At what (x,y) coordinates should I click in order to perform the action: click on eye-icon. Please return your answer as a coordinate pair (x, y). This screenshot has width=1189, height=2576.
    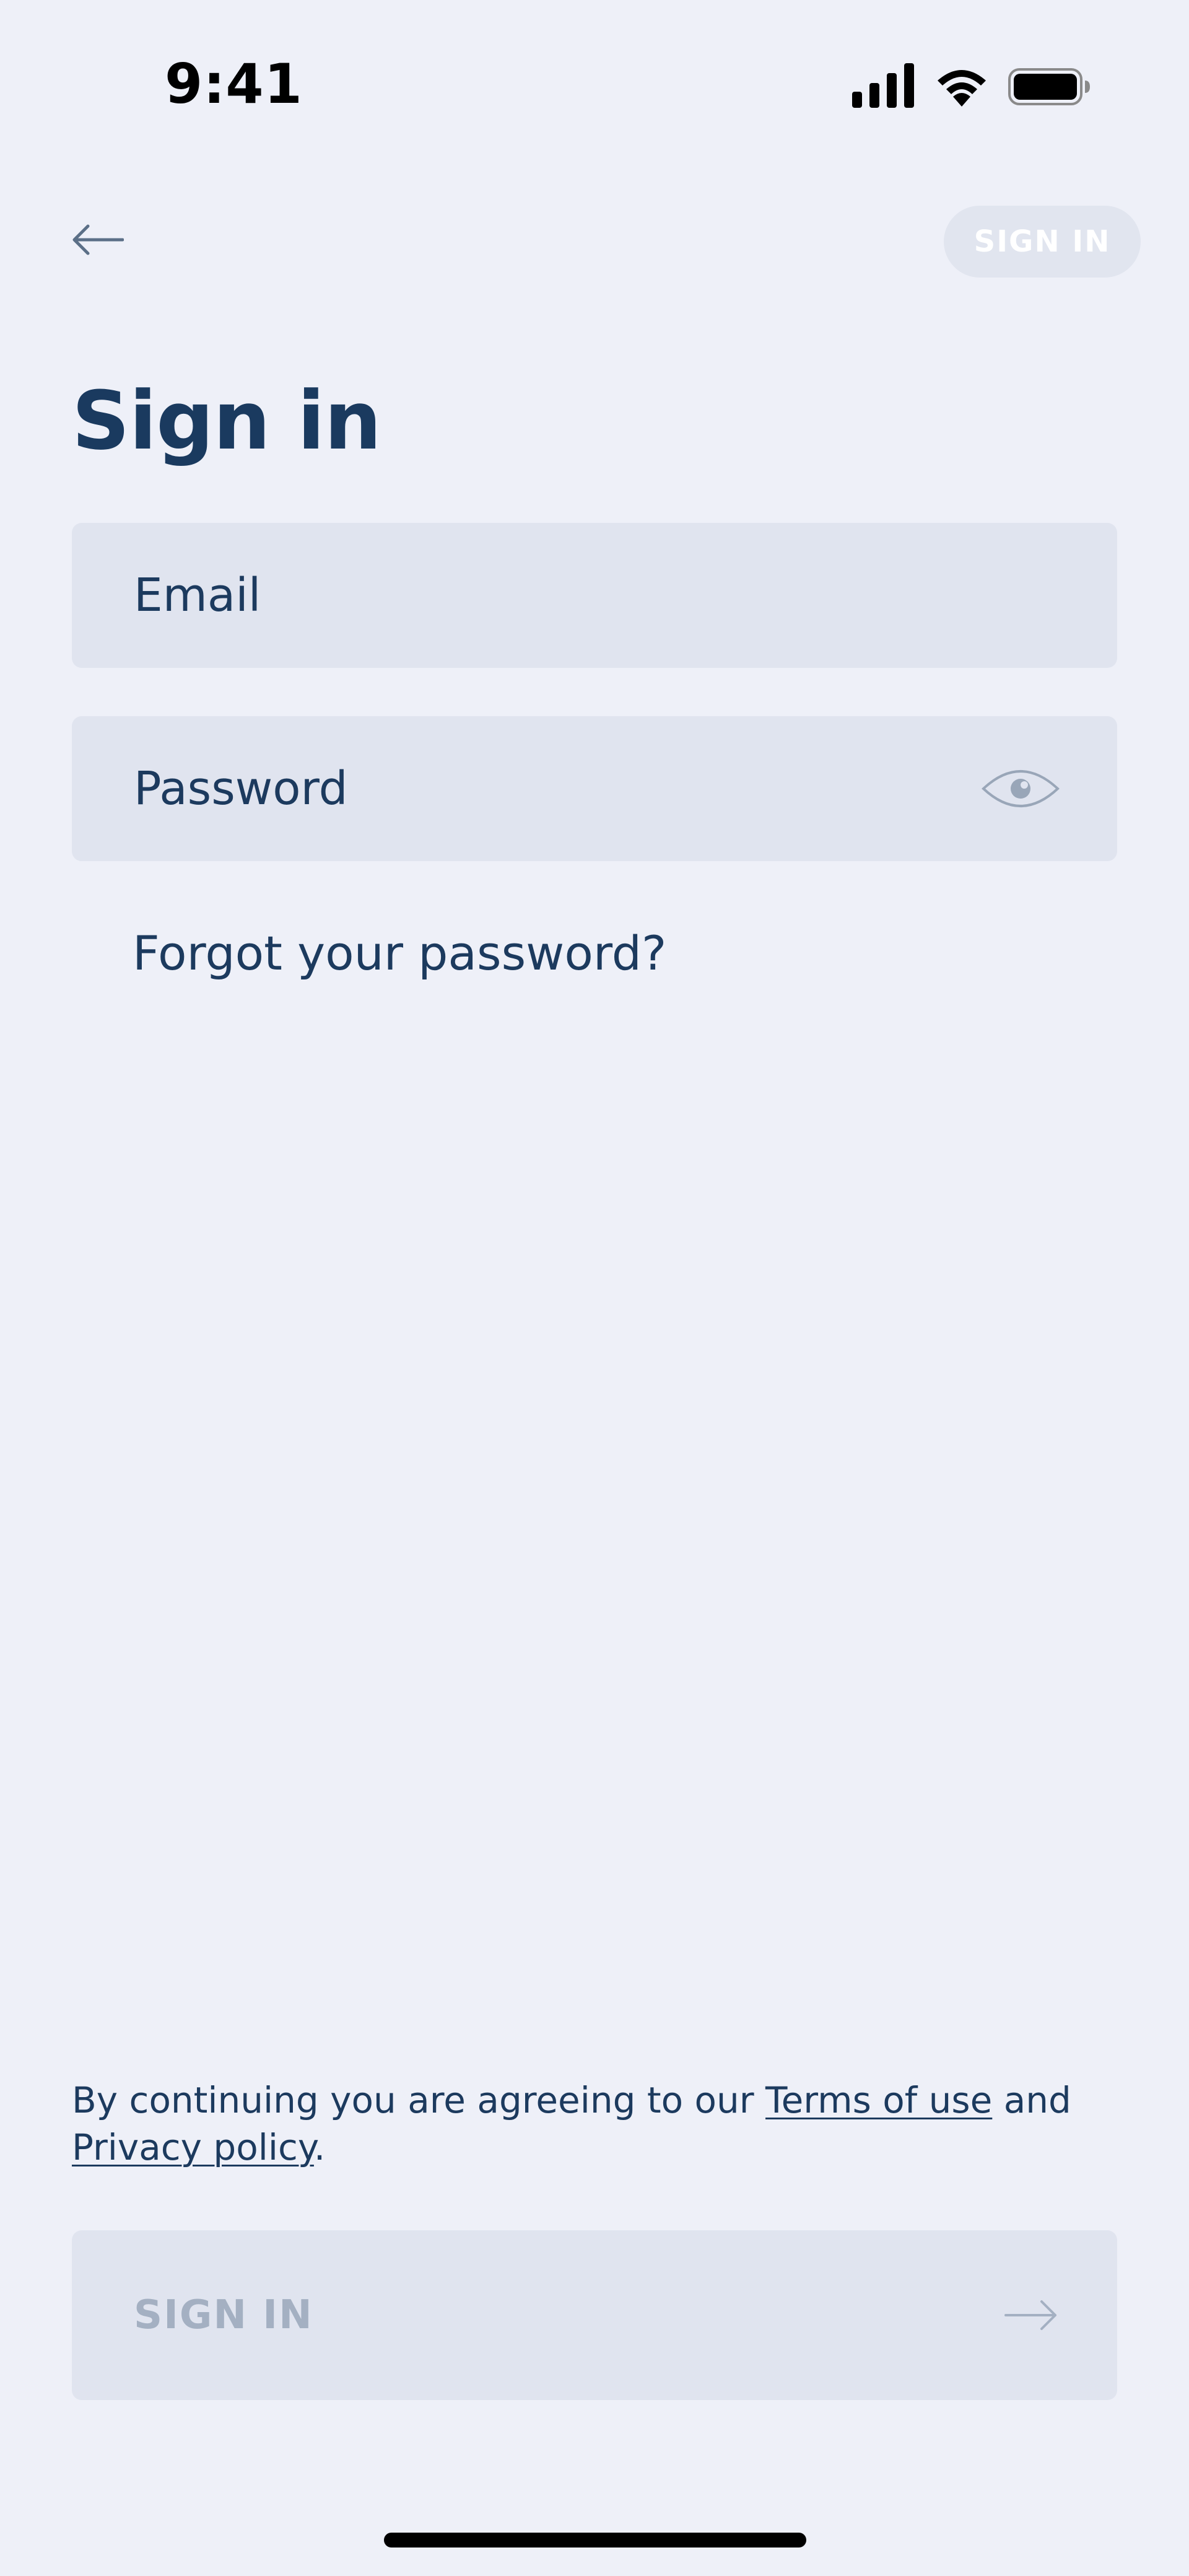
    Looking at the image, I should click on (1020, 788).